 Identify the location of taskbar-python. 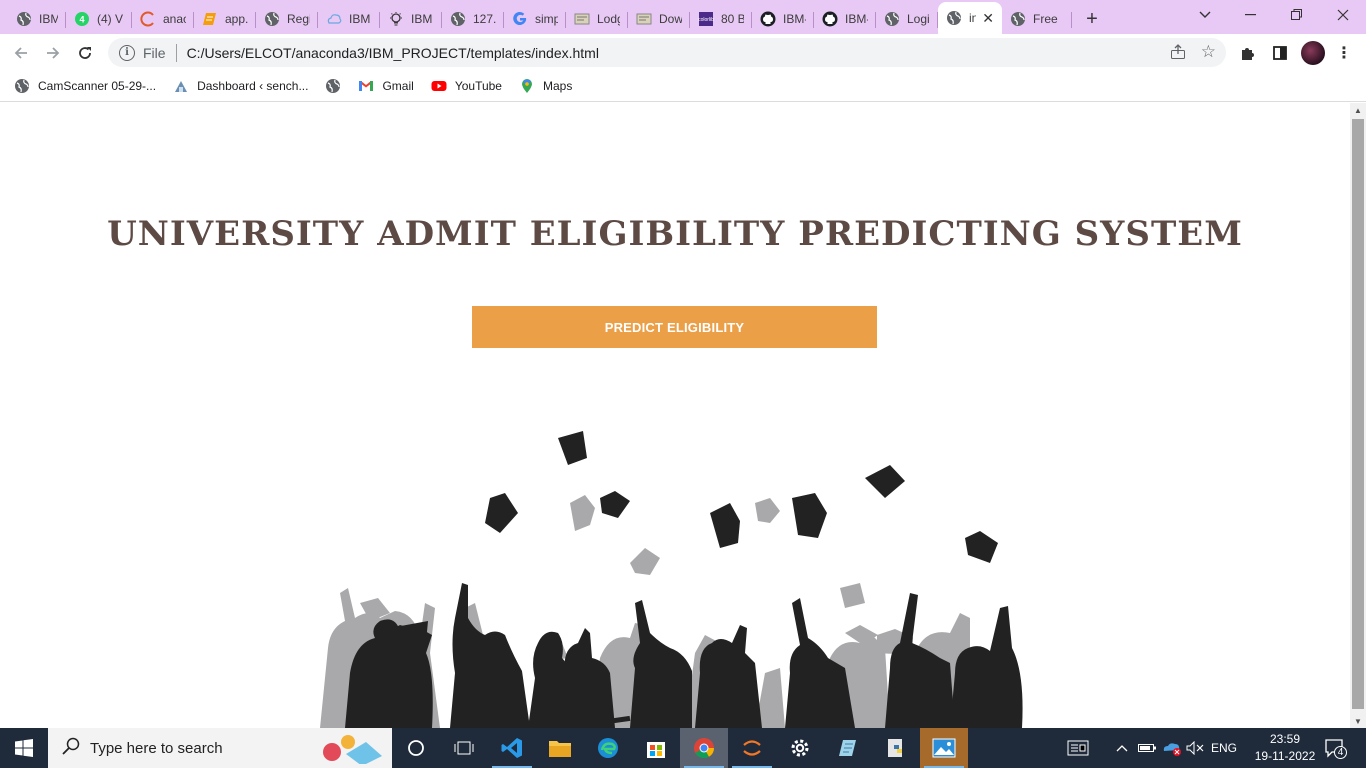
(896, 748).